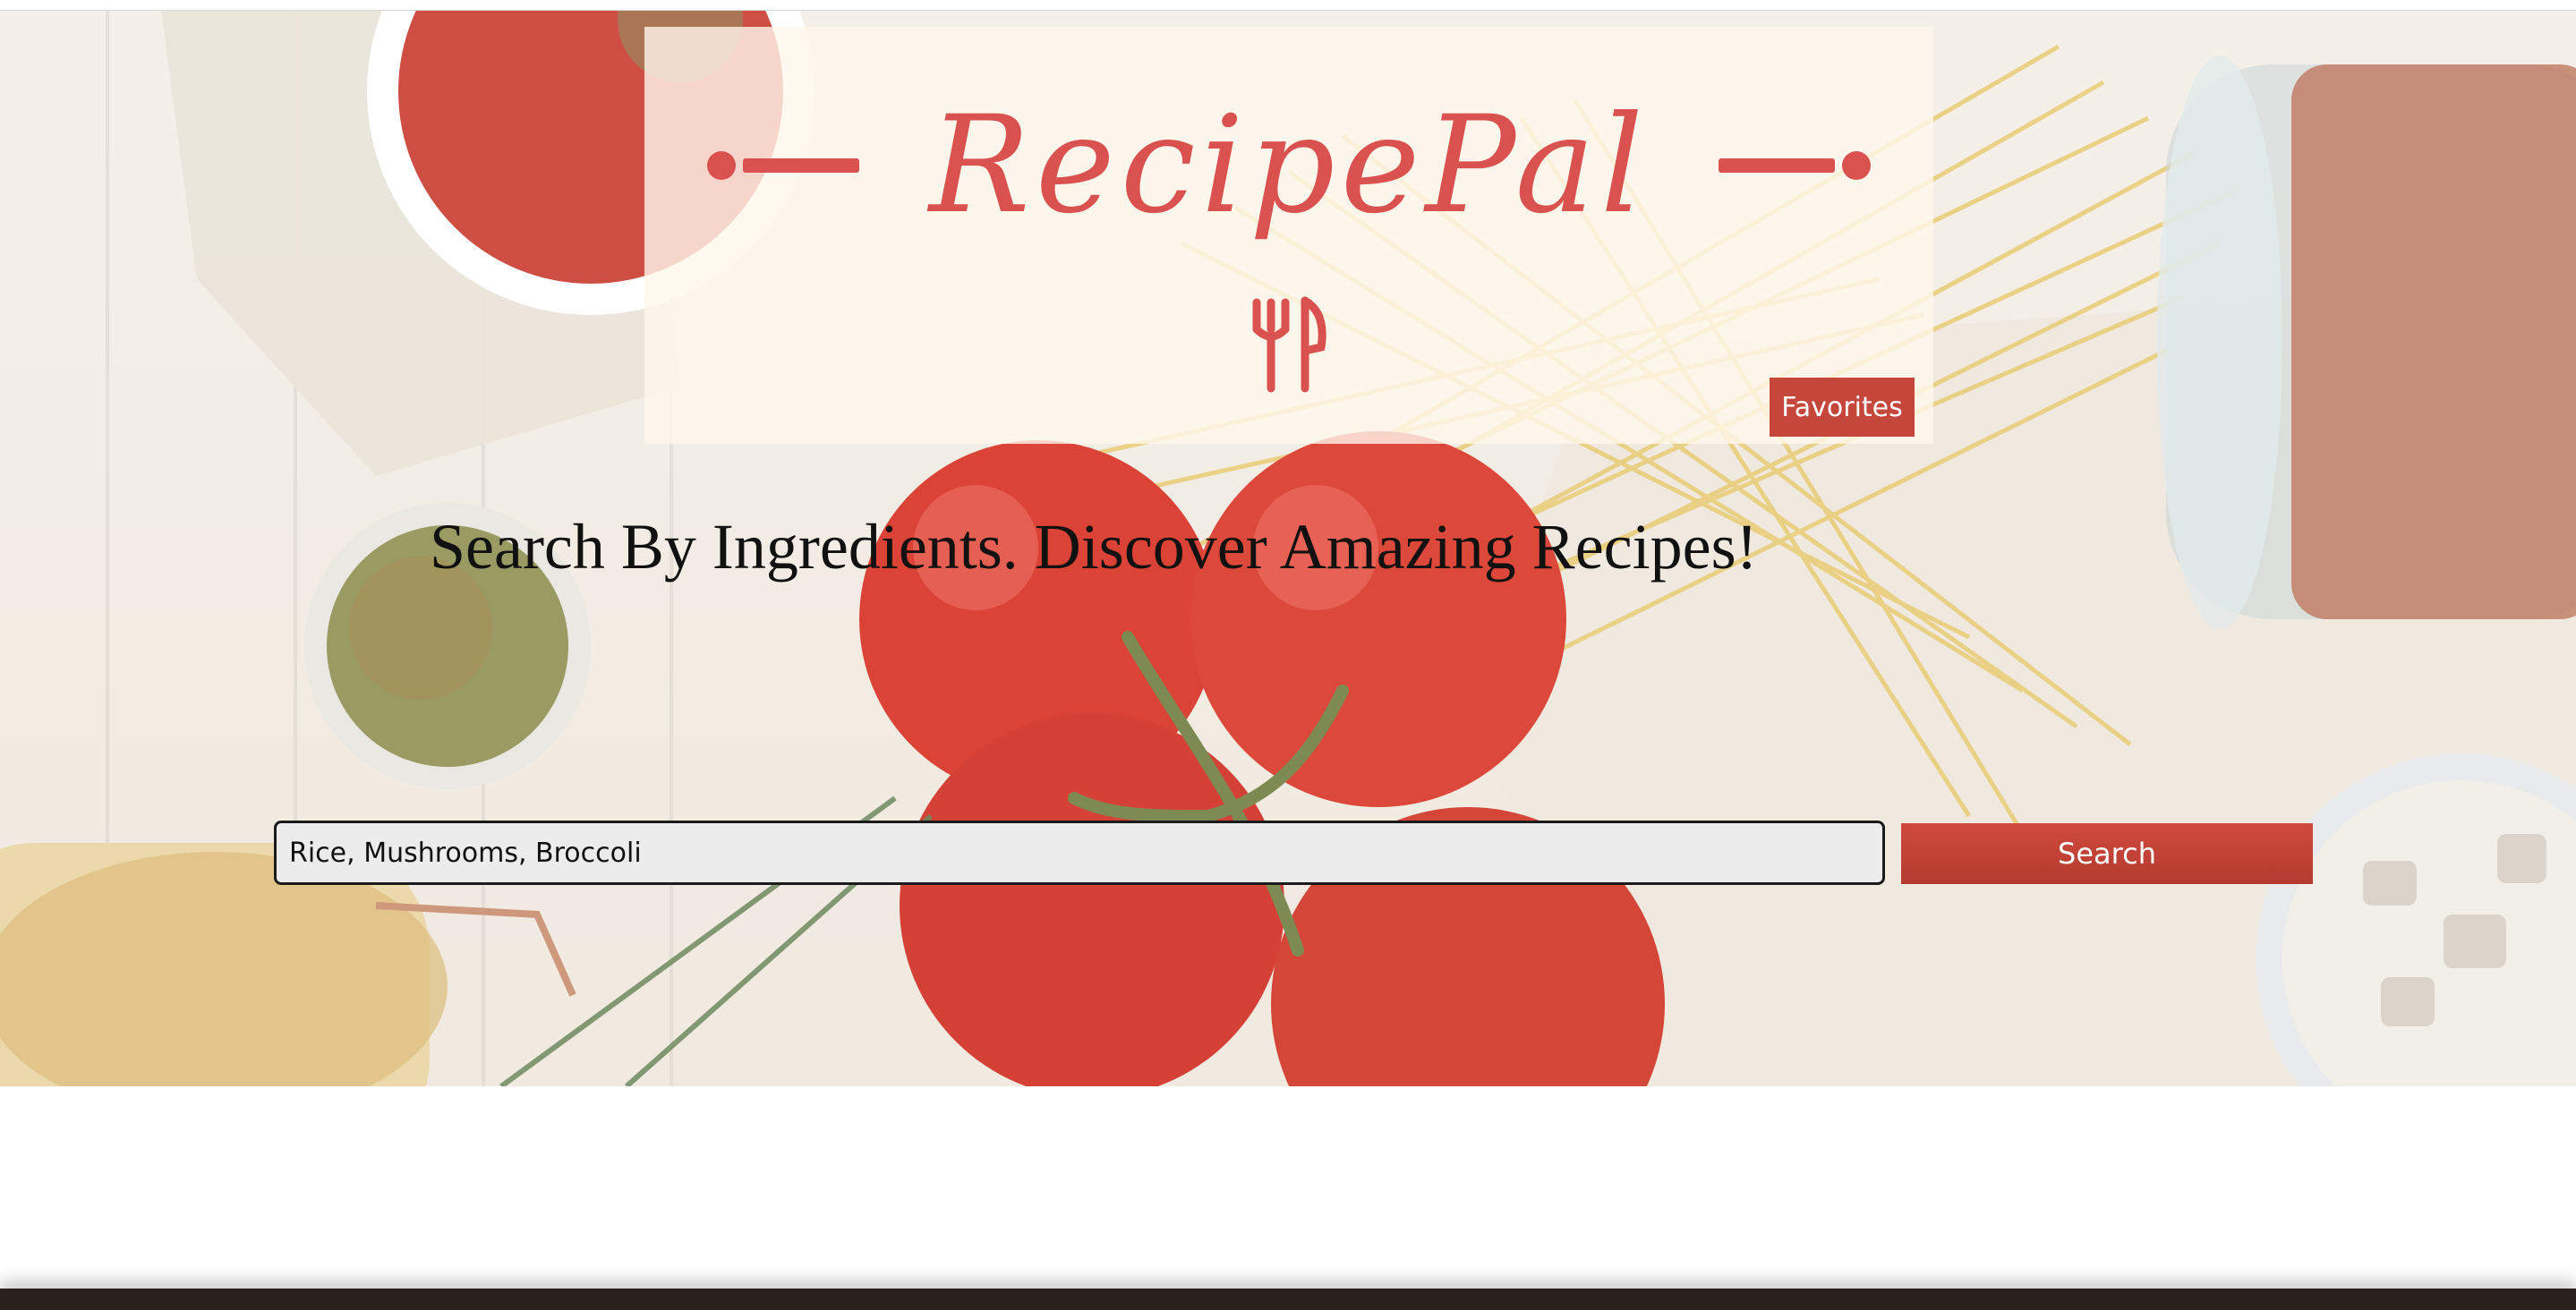 The image size is (2576, 1310). I want to click on ingredients-search-input, so click(1079, 853).